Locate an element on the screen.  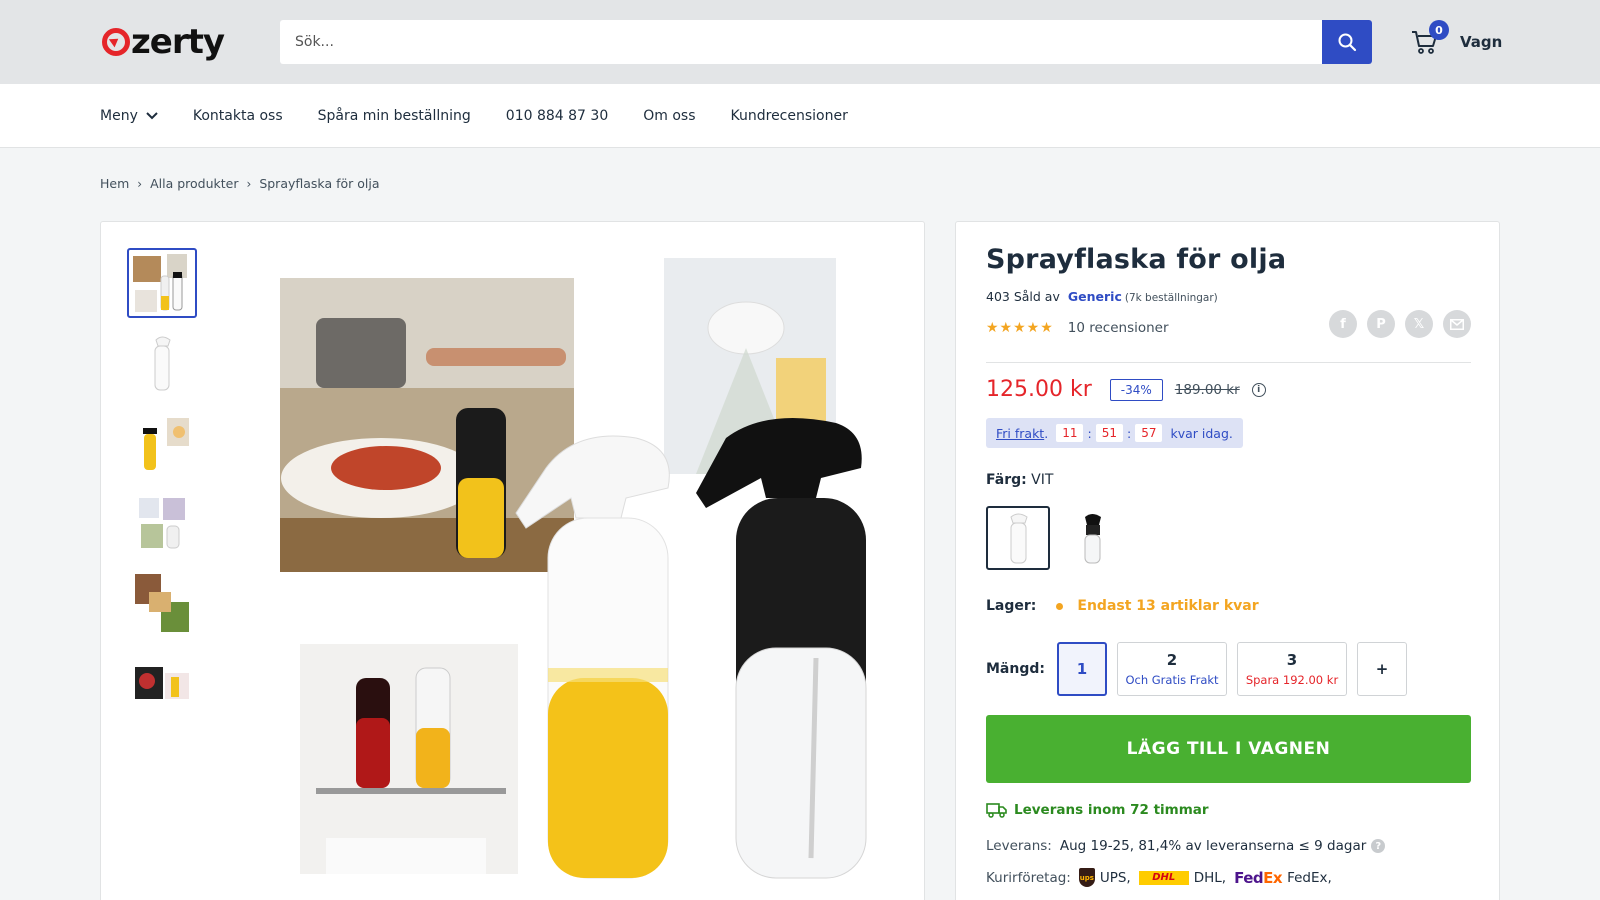
swatch-black is located at coordinates (1092, 538).